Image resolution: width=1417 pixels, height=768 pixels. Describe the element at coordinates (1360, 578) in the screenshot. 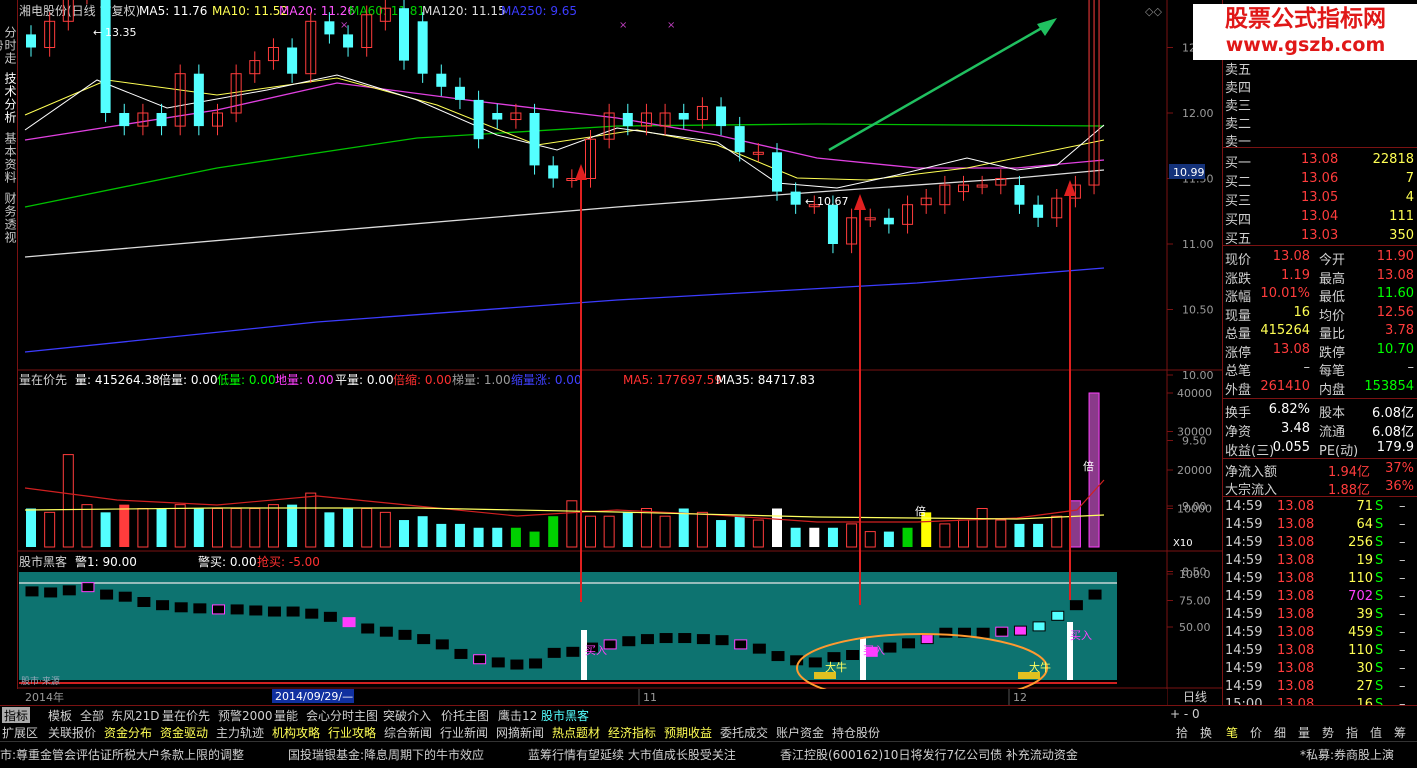

I see `tick-volume: 110` at that location.